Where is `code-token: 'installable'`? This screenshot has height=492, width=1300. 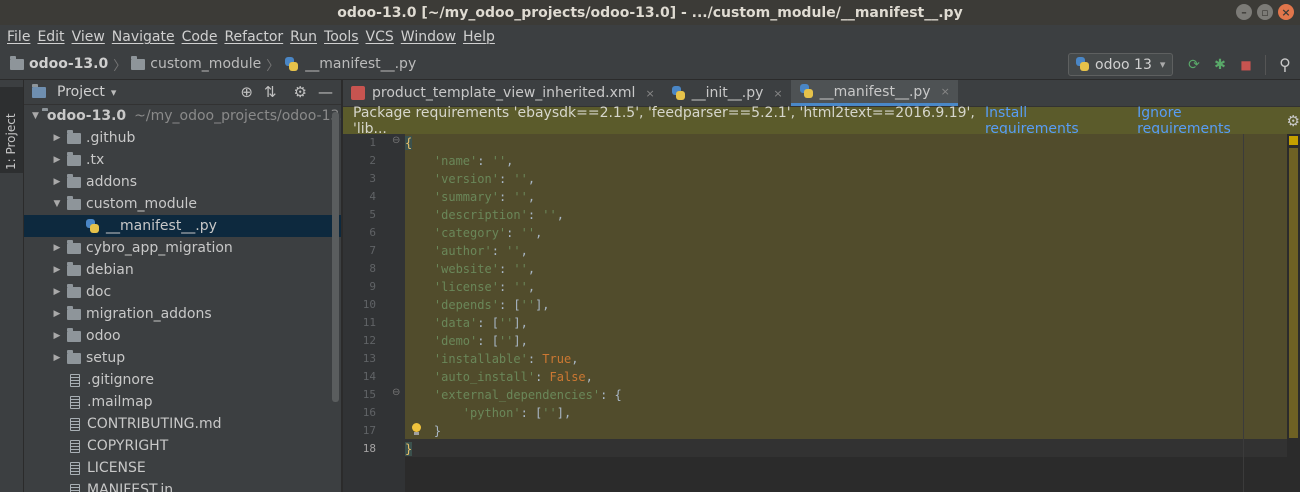 code-token: 'installable' is located at coordinates (480, 359).